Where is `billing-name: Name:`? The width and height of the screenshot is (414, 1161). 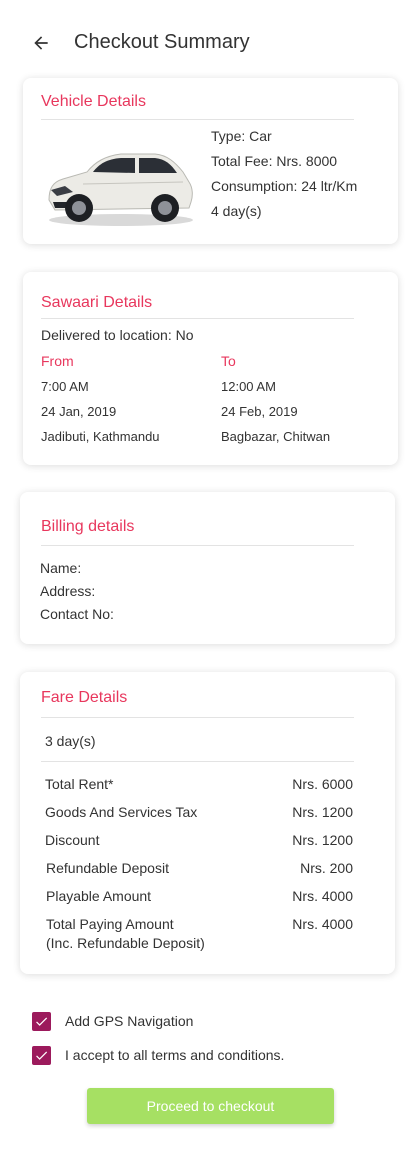
billing-name: Name: is located at coordinates (61, 568).